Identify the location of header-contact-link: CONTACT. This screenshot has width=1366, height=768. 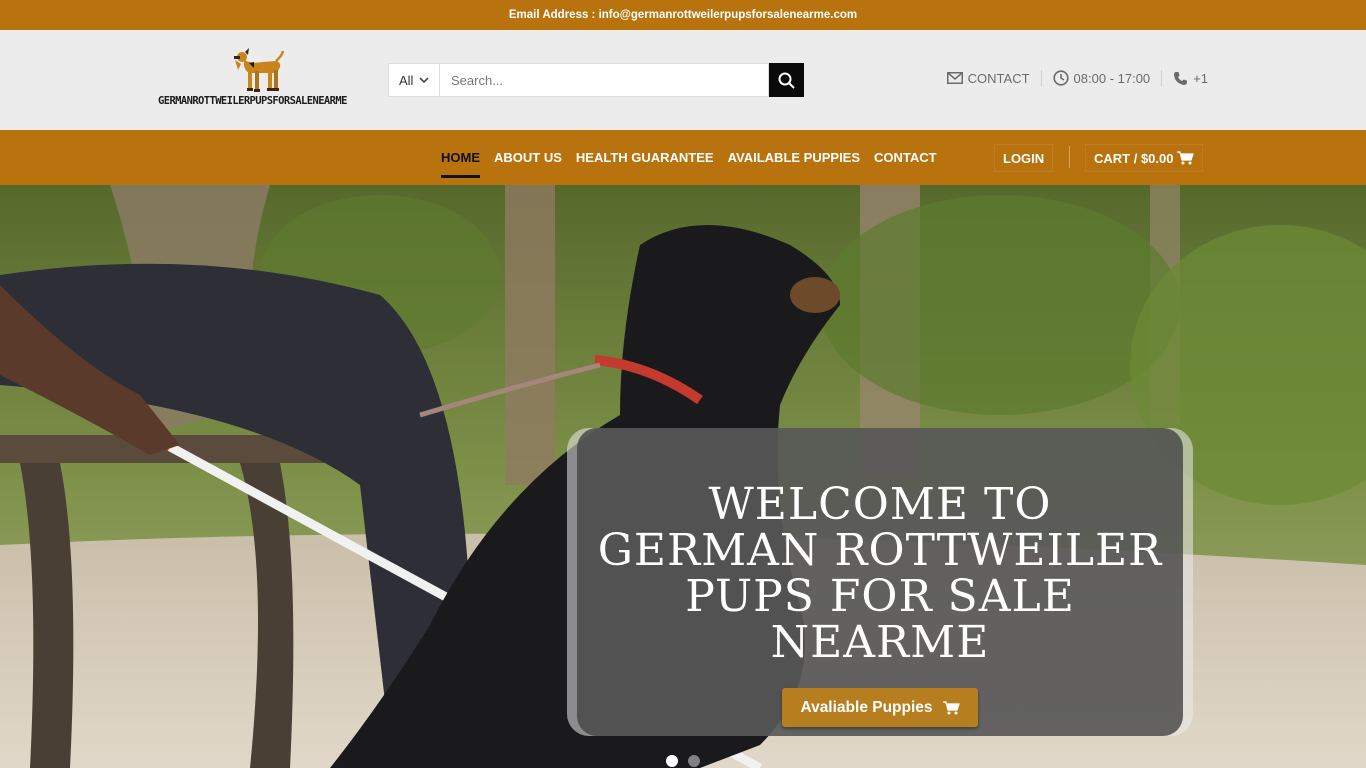
(988, 78).